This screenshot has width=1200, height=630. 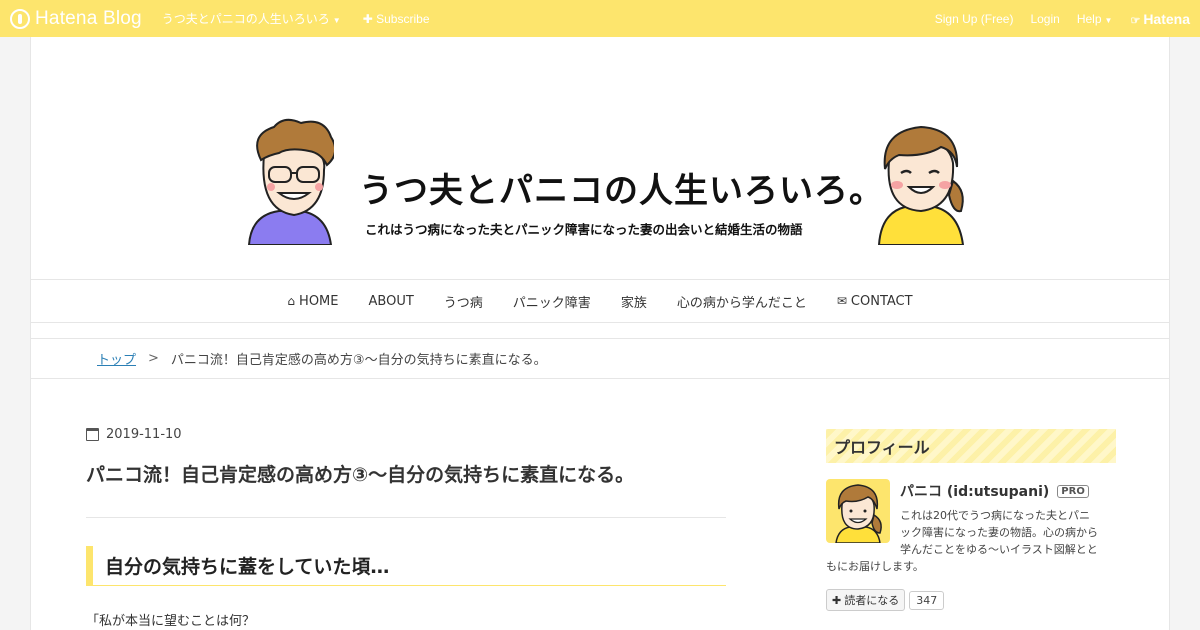 I want to click on nav-panic: パニック障害, so click(x=552, y=301).